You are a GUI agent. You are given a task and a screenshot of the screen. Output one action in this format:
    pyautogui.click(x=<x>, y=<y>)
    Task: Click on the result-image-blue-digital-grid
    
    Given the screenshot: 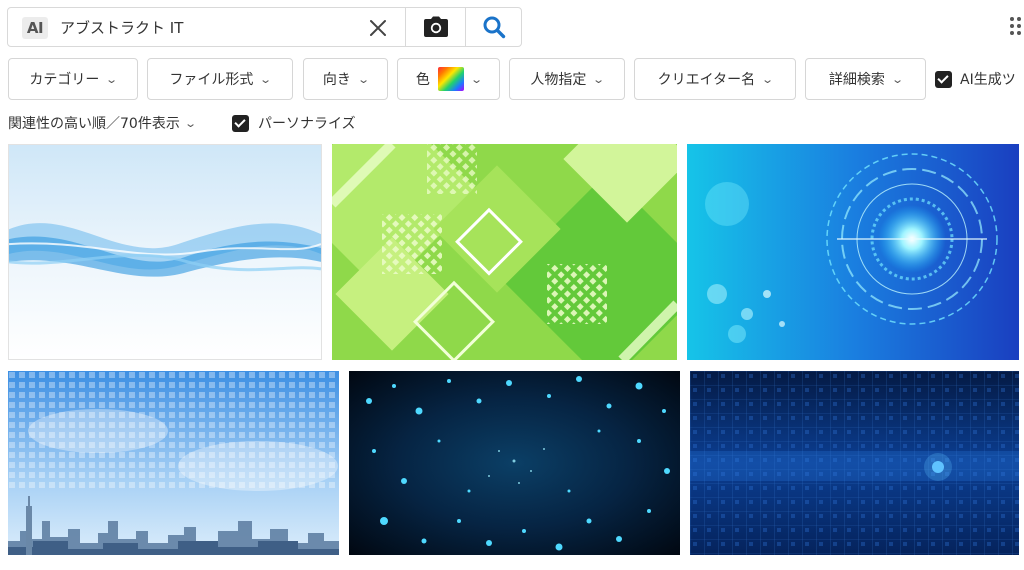 What is the action you would take?
    pyautogui.click(x=854, y=463)
    